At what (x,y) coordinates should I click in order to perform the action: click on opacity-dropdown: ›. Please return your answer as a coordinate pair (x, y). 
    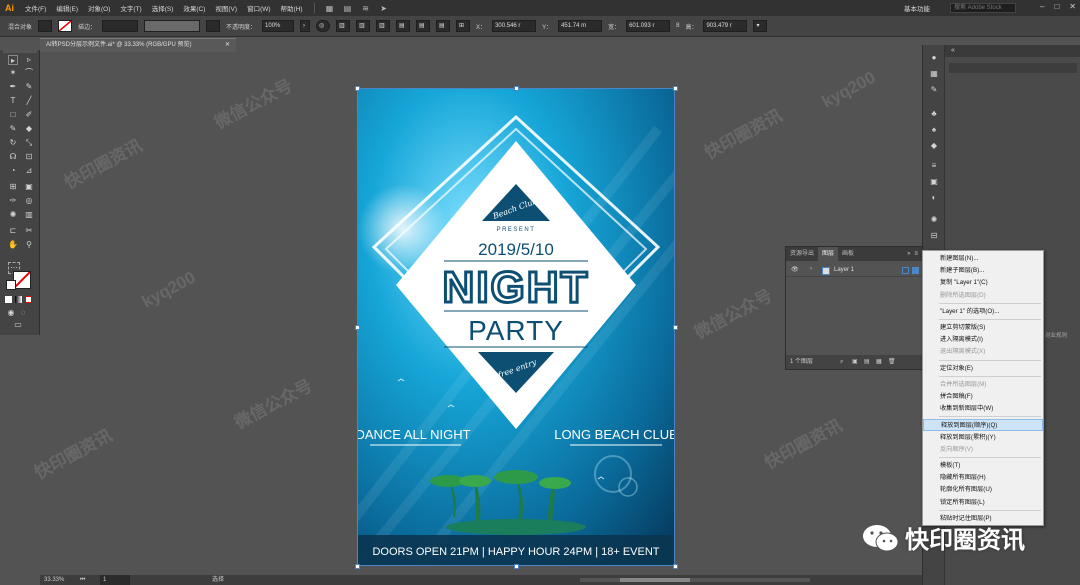
    Looking at the image, I should click on (305, 26).